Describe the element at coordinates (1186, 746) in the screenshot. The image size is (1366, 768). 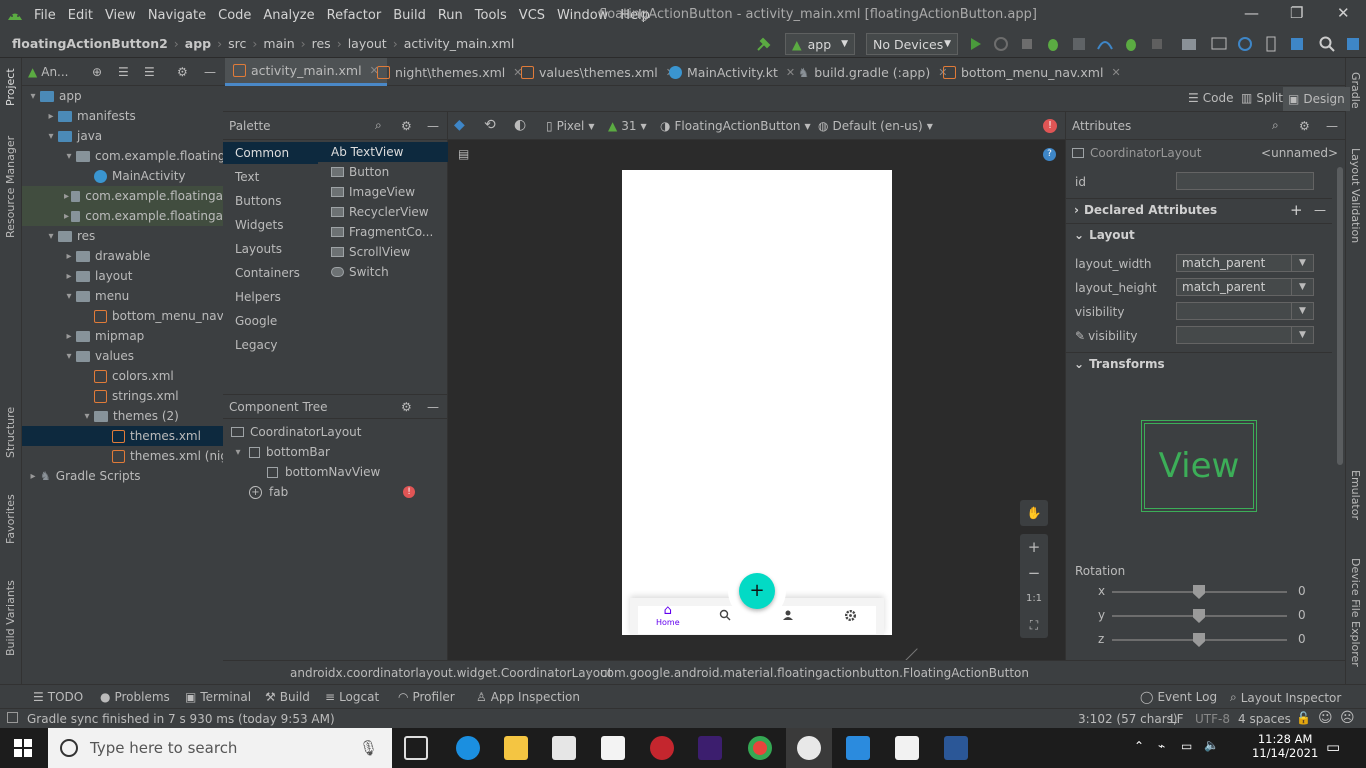
I see `battery-icon: ▭` at that location.